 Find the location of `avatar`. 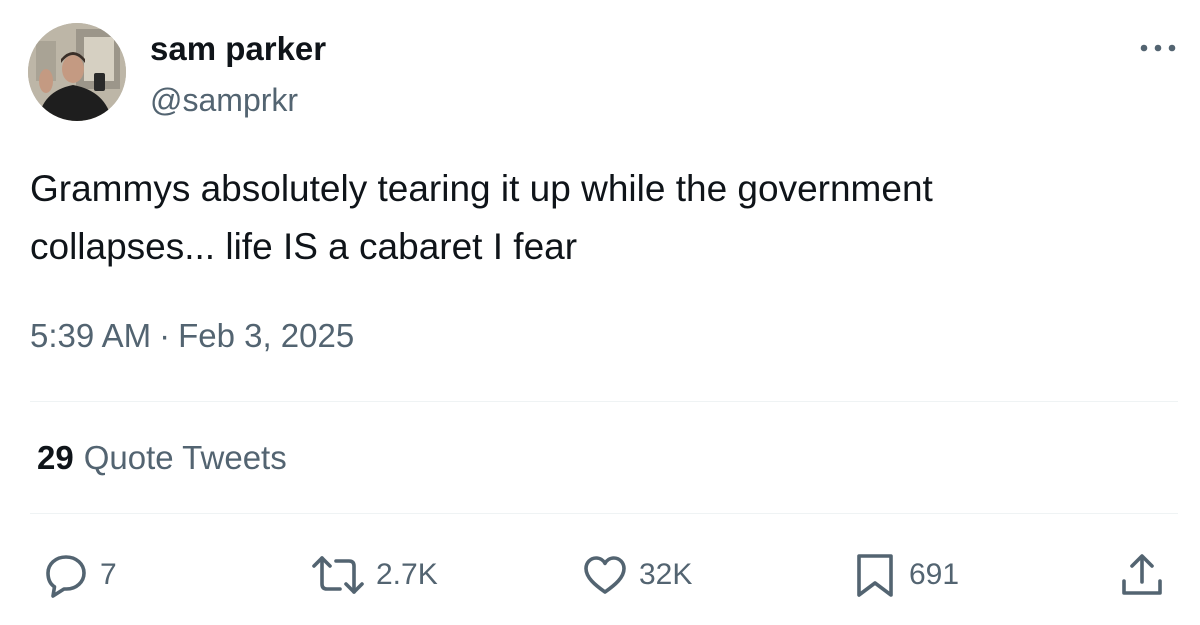

avatar is located at coordinates (77, 72).